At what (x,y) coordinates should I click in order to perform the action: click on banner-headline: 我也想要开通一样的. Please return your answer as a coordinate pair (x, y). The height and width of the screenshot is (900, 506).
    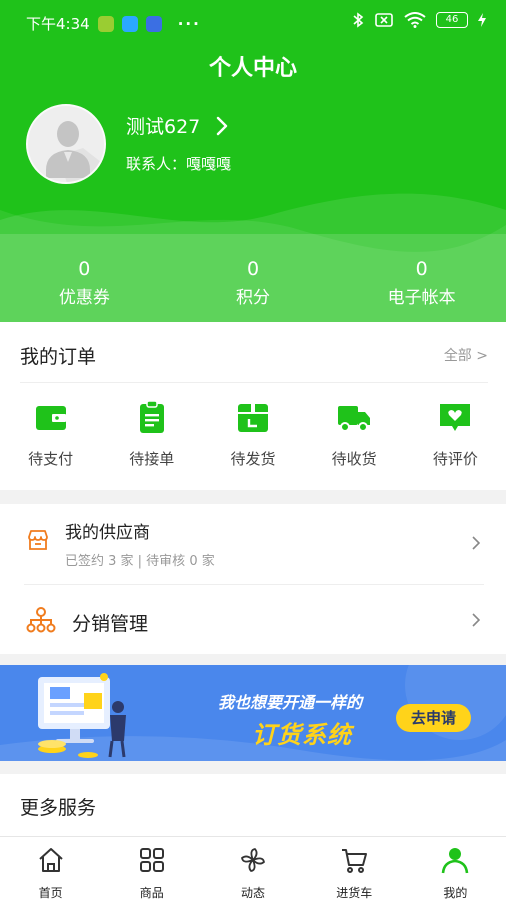
    Looking at the image, I should click on (290, 702).